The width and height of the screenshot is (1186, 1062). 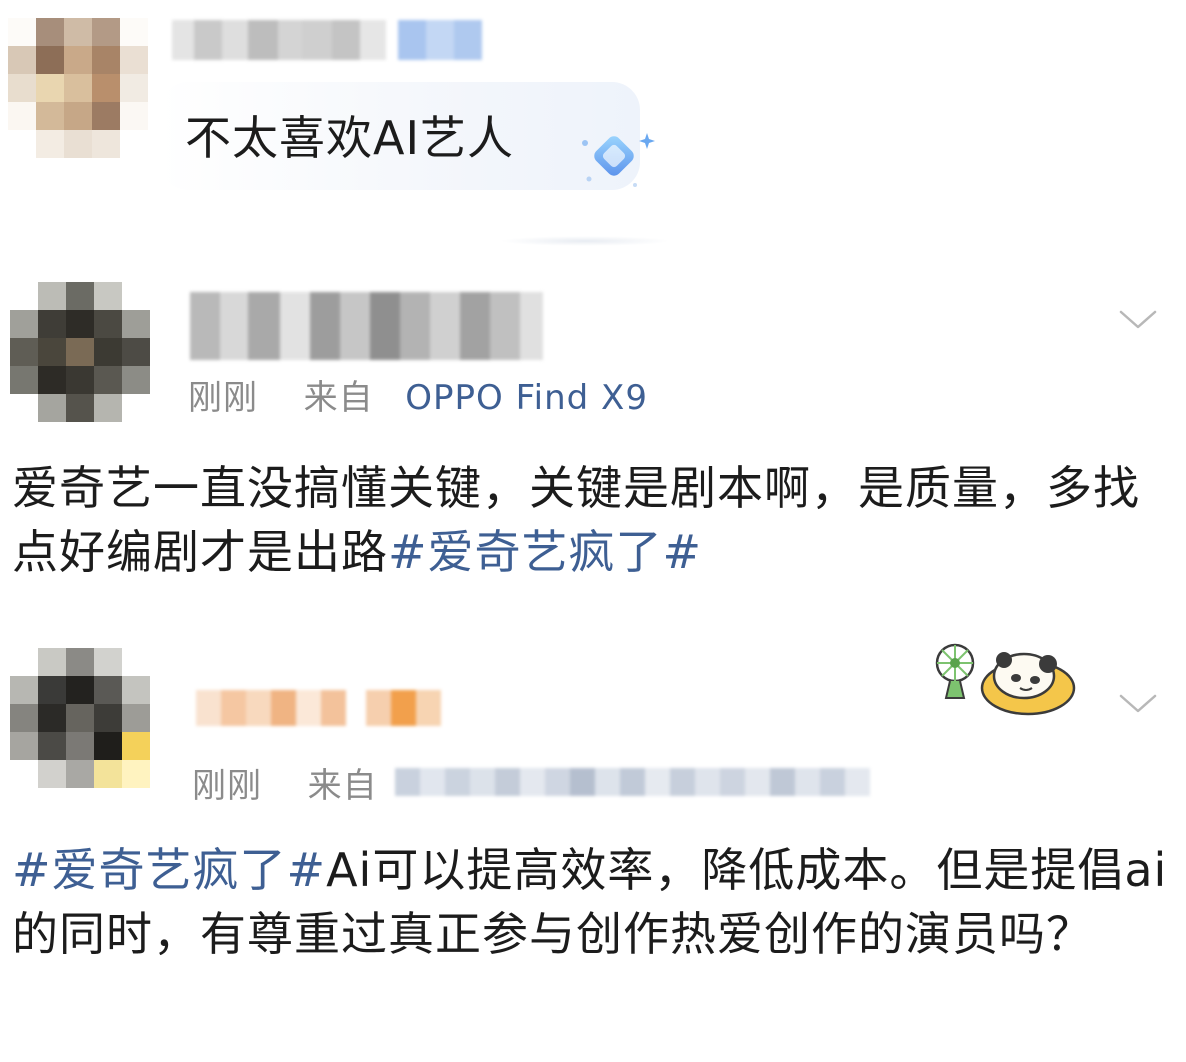 What do you see at coordinates (1005, 679) in the screenshot?
I see `panda-fan-sticker-icon` at bounding box center [1005, 679].